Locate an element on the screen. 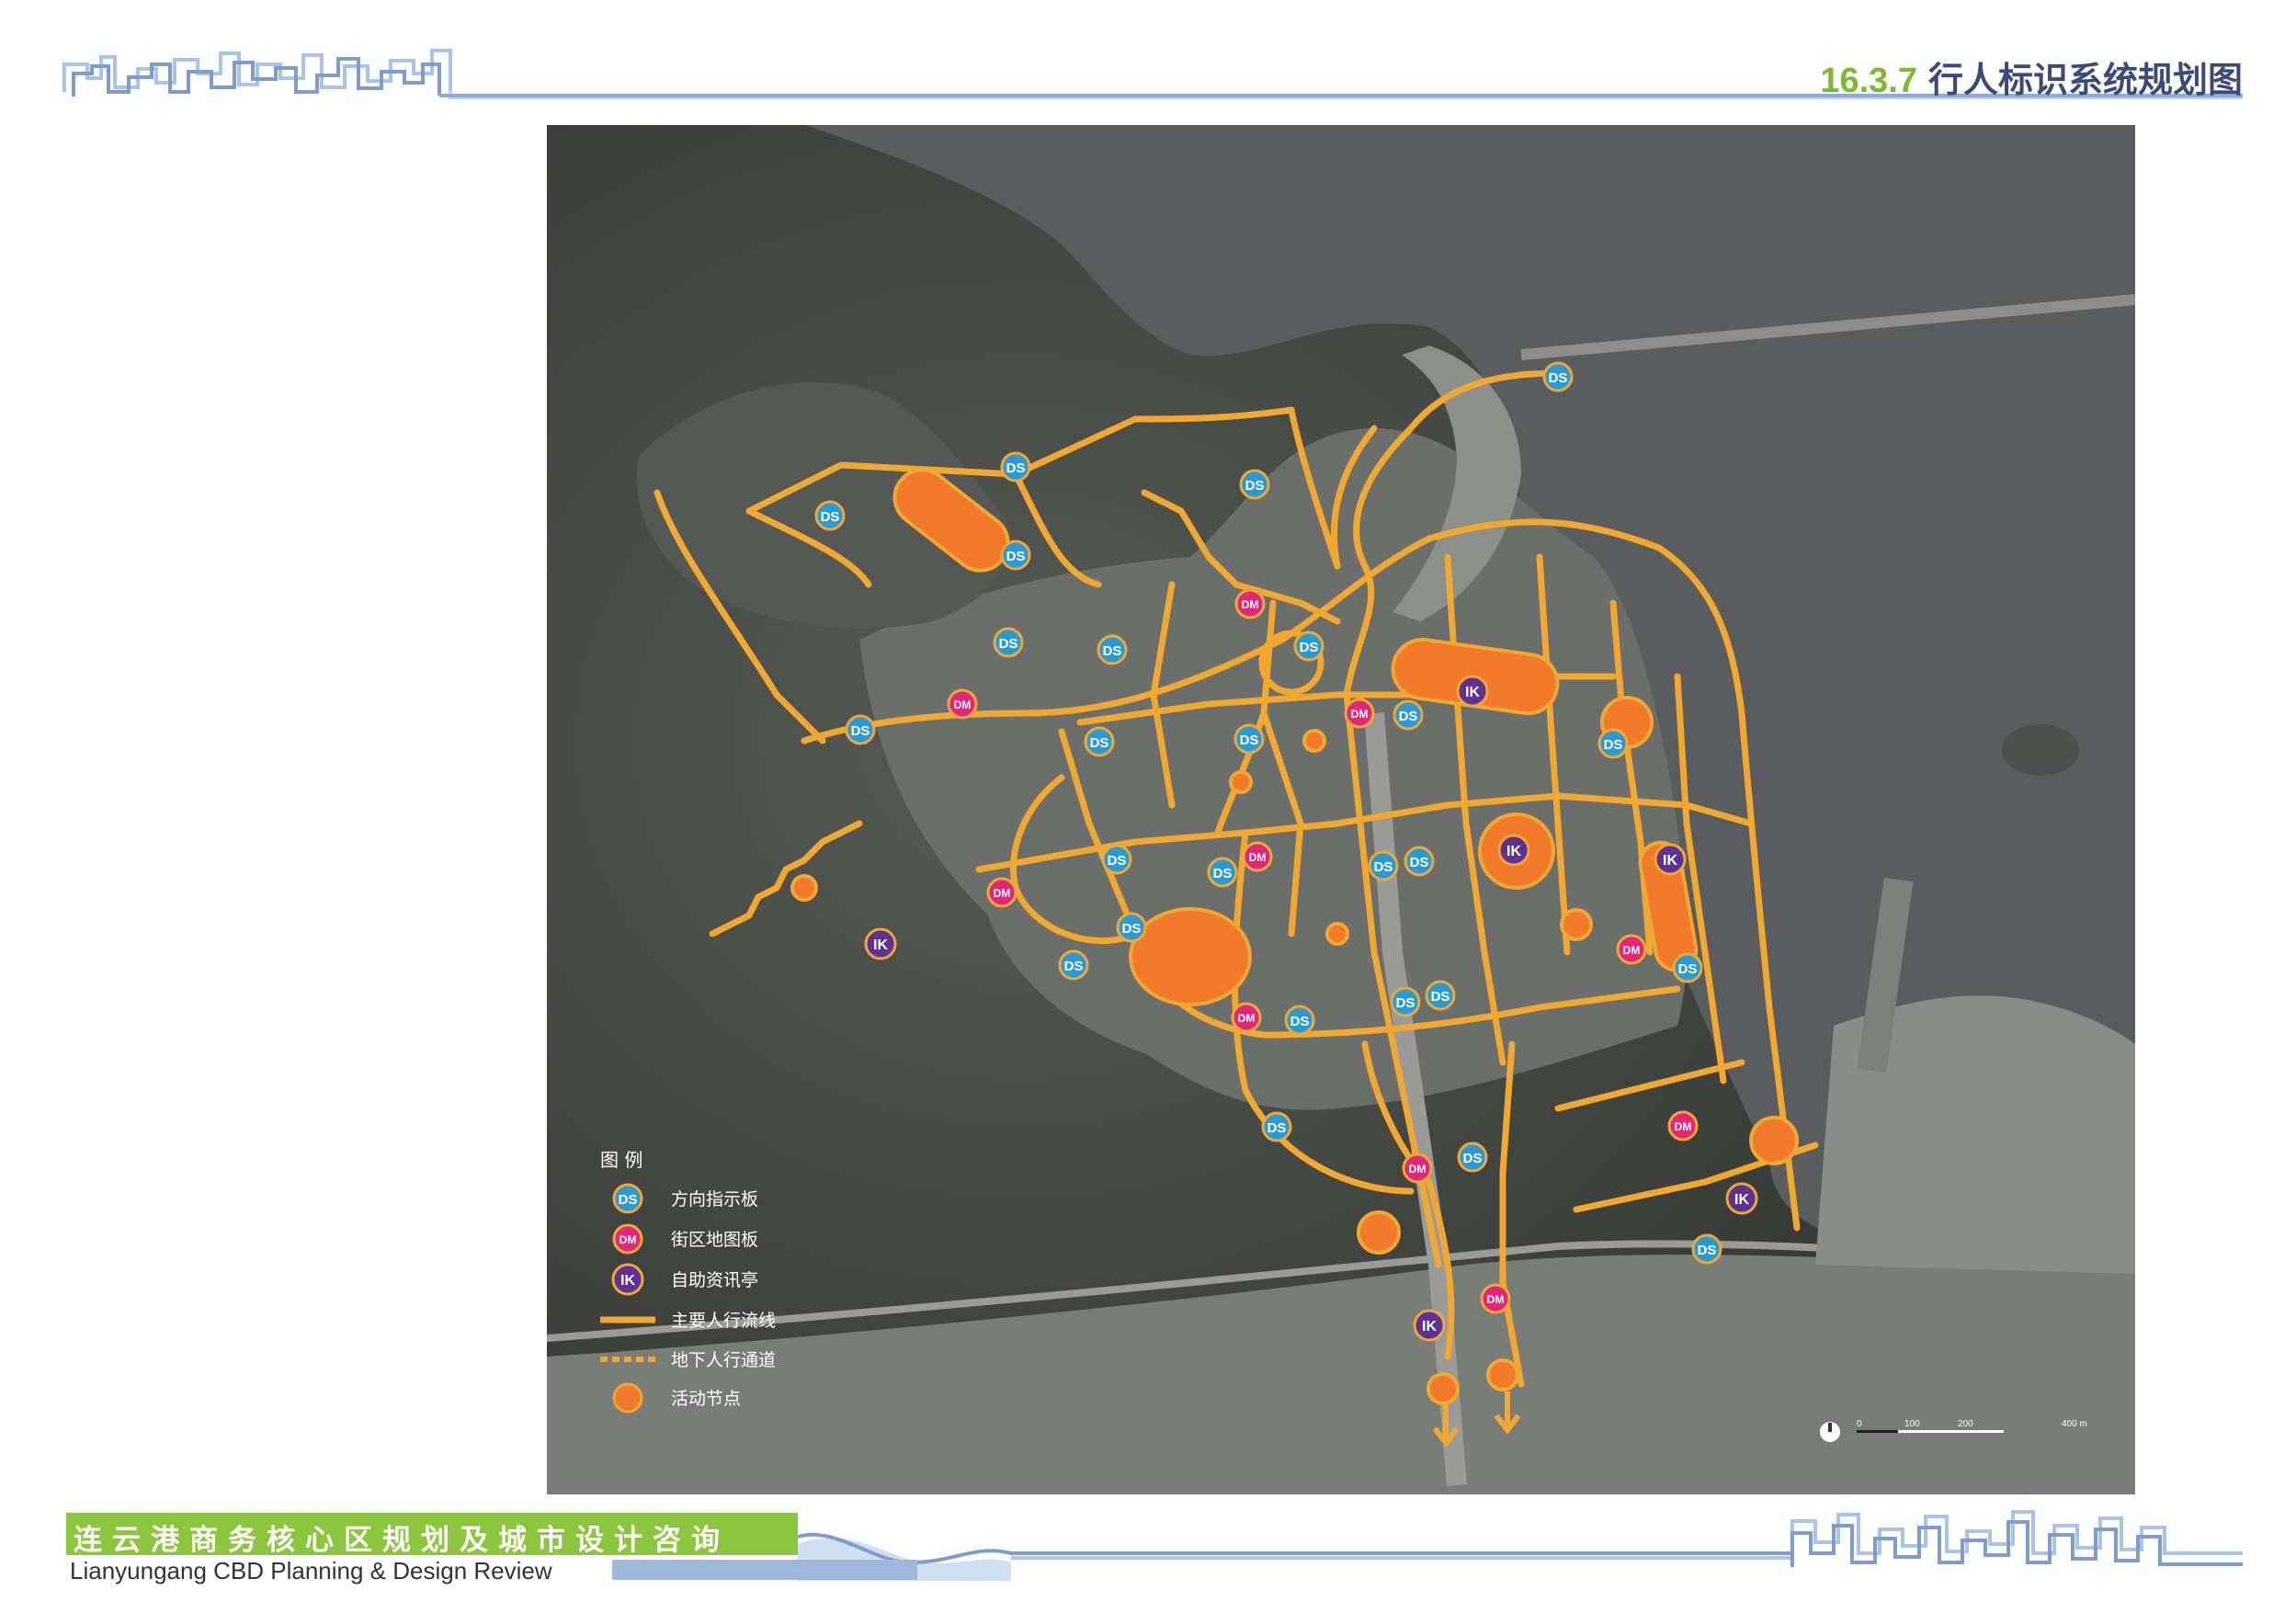  scale-label-0: 0 is located at coordinates (1860, 1424).